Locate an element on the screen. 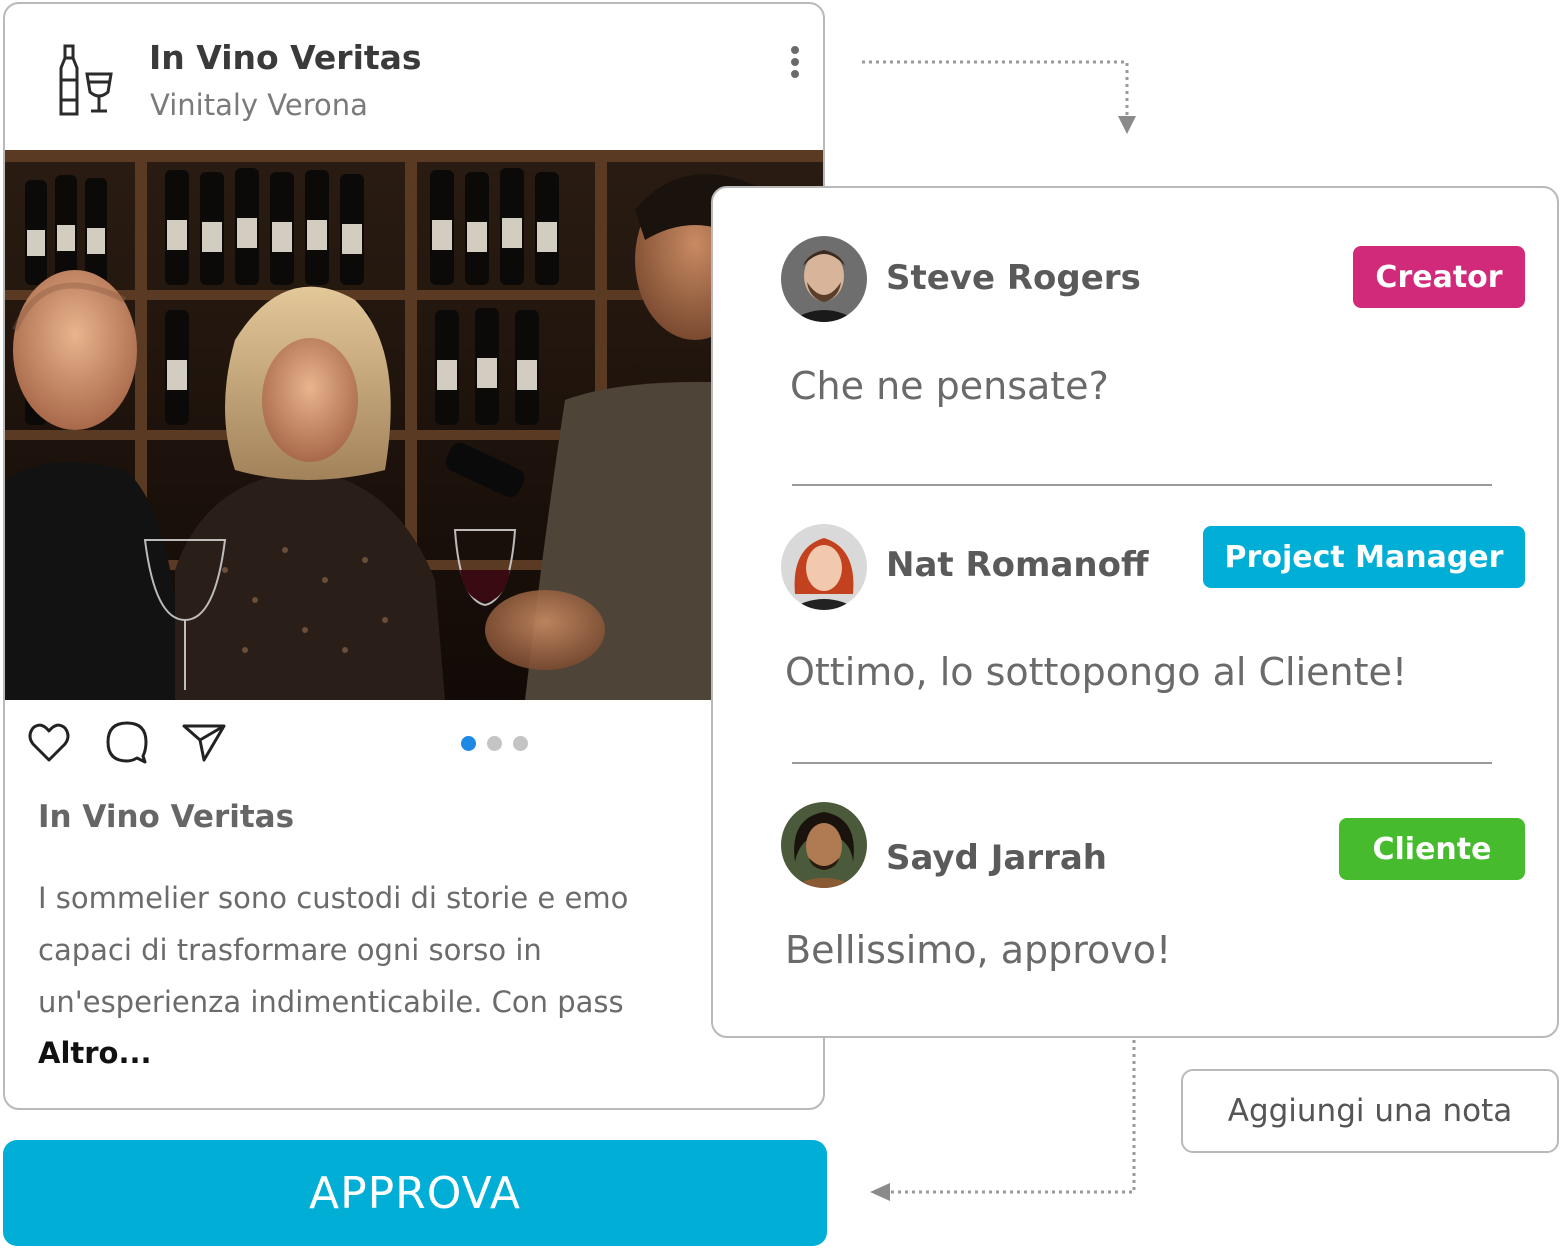  comment-text: Bellissimo, approvo! is located at coordinates (978, 950).